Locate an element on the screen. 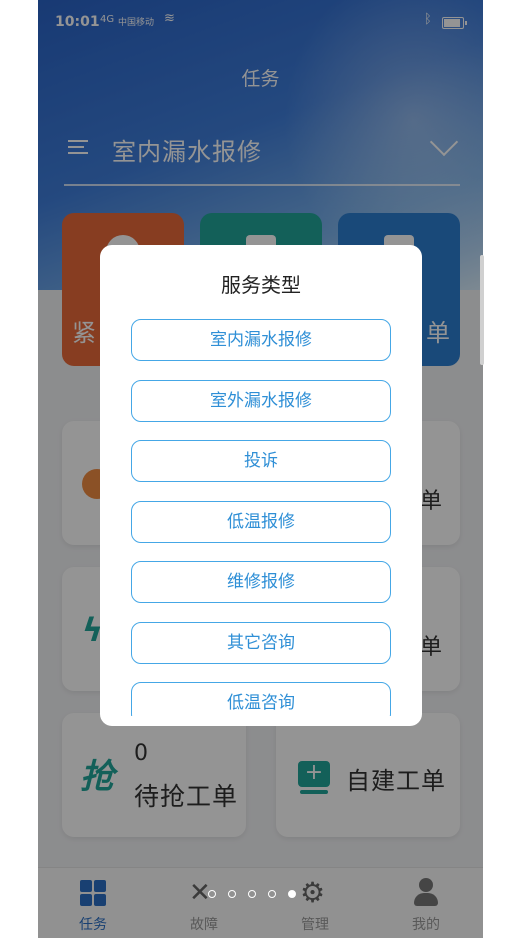 The width and height of the screenshot is (521, 938). option-low-temp-inquiry: 低温咨询 is located at coordinates (261, 699).